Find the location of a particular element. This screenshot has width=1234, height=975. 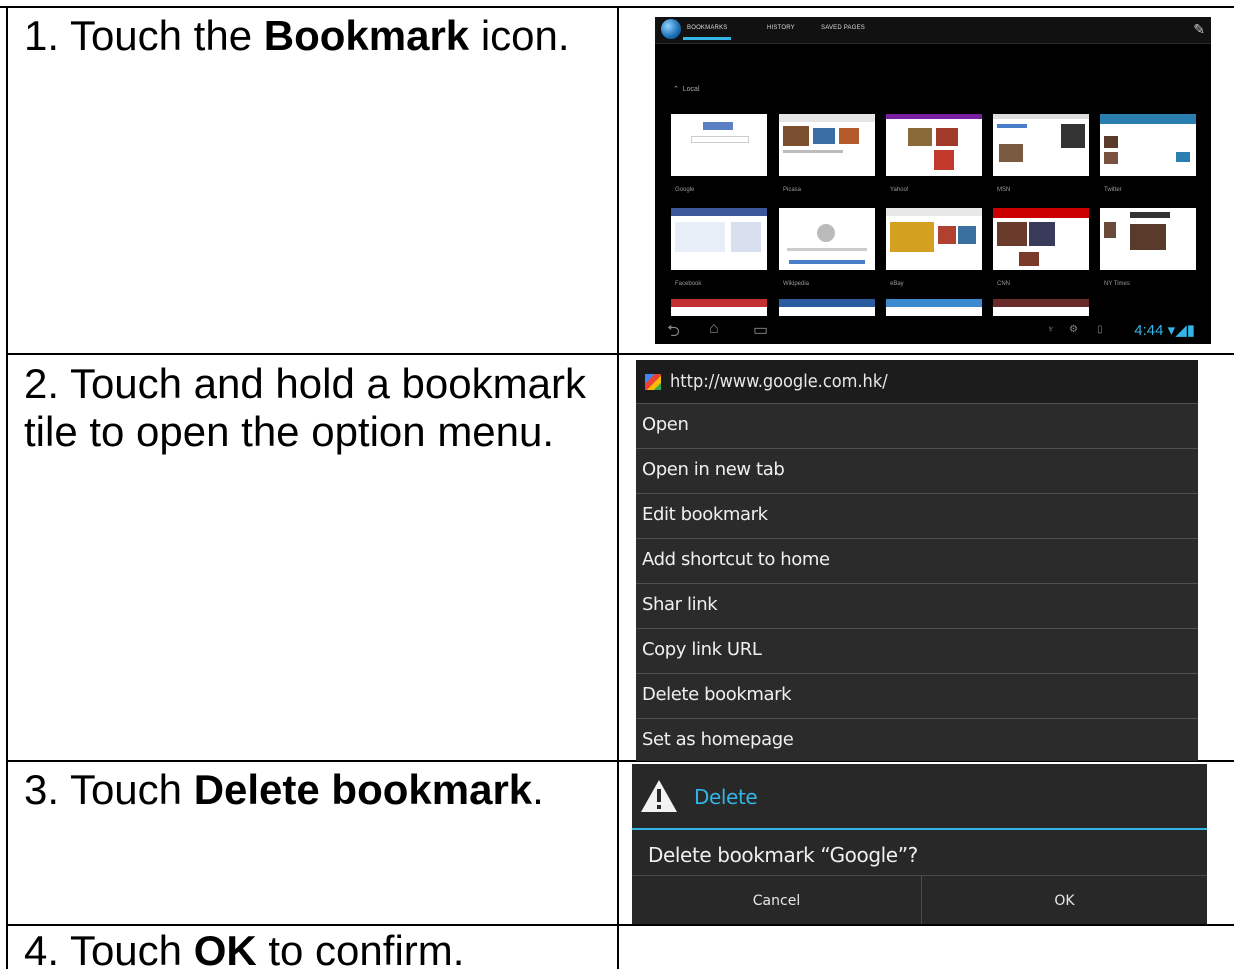

bookmark-tile-wikipedia is located at coordinates (827, 239).